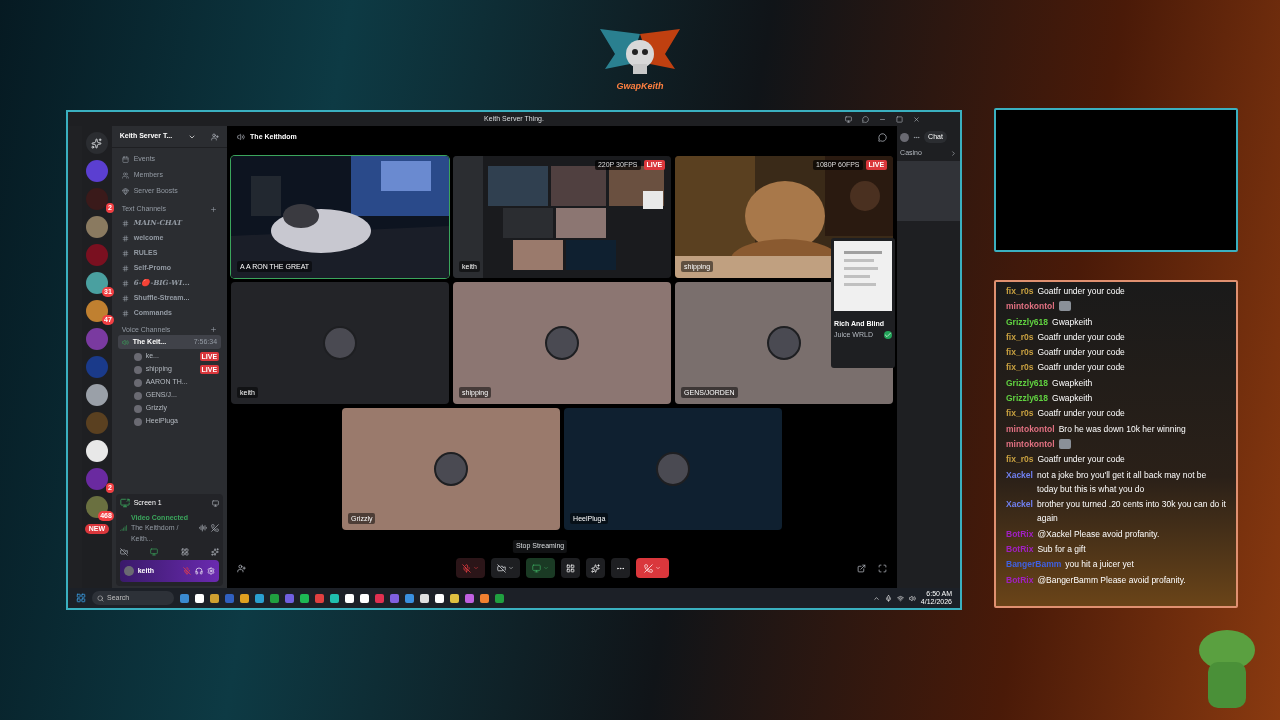 The image size is (1280, 720). Describe the element at coordinates (184, 552) in the screenshot. I see `activities-icon` at that location.